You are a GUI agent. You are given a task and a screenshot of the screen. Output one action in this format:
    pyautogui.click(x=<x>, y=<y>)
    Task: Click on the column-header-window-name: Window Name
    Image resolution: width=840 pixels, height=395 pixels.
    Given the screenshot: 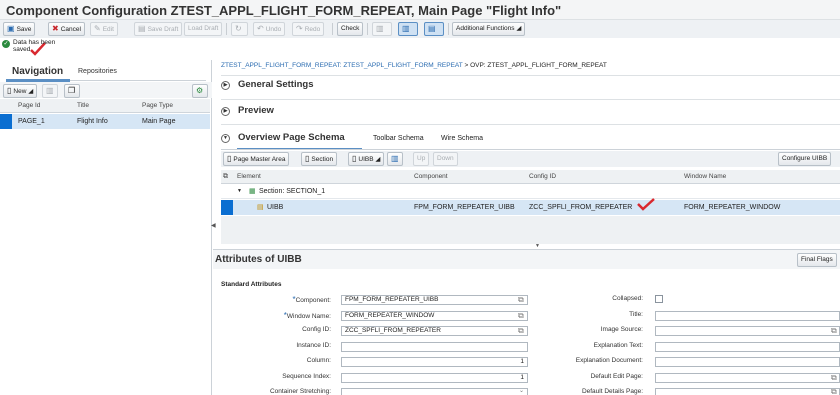 What is the action you would take?
    pyautogui.click(x=705, y=176)
    